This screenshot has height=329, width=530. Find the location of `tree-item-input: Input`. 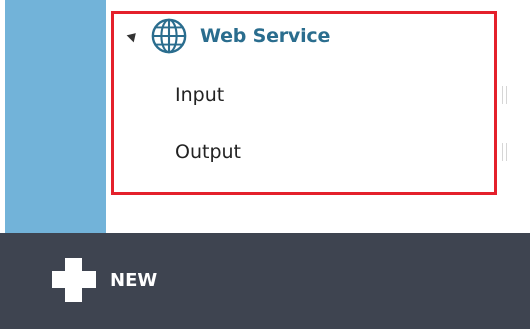

tree-item-input: Input is located at coordinates (199, 95).